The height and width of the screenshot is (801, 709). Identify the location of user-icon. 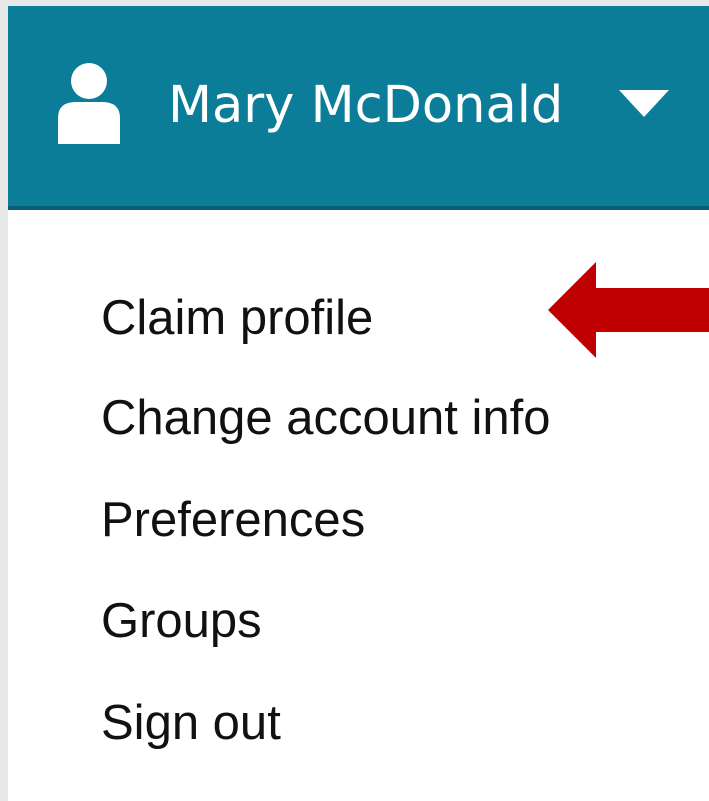
(89, 103).